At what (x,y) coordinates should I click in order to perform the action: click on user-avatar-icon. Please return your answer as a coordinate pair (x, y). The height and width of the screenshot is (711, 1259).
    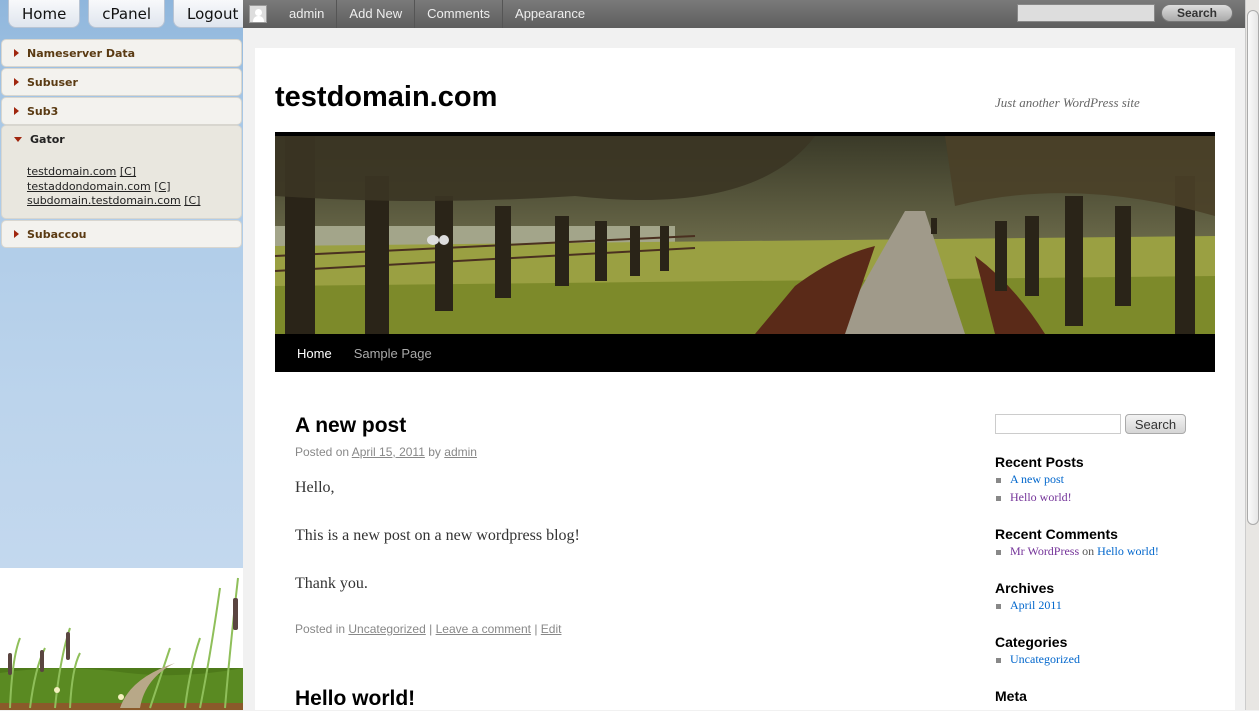
    Looking at the image, I should click on (258, 14).